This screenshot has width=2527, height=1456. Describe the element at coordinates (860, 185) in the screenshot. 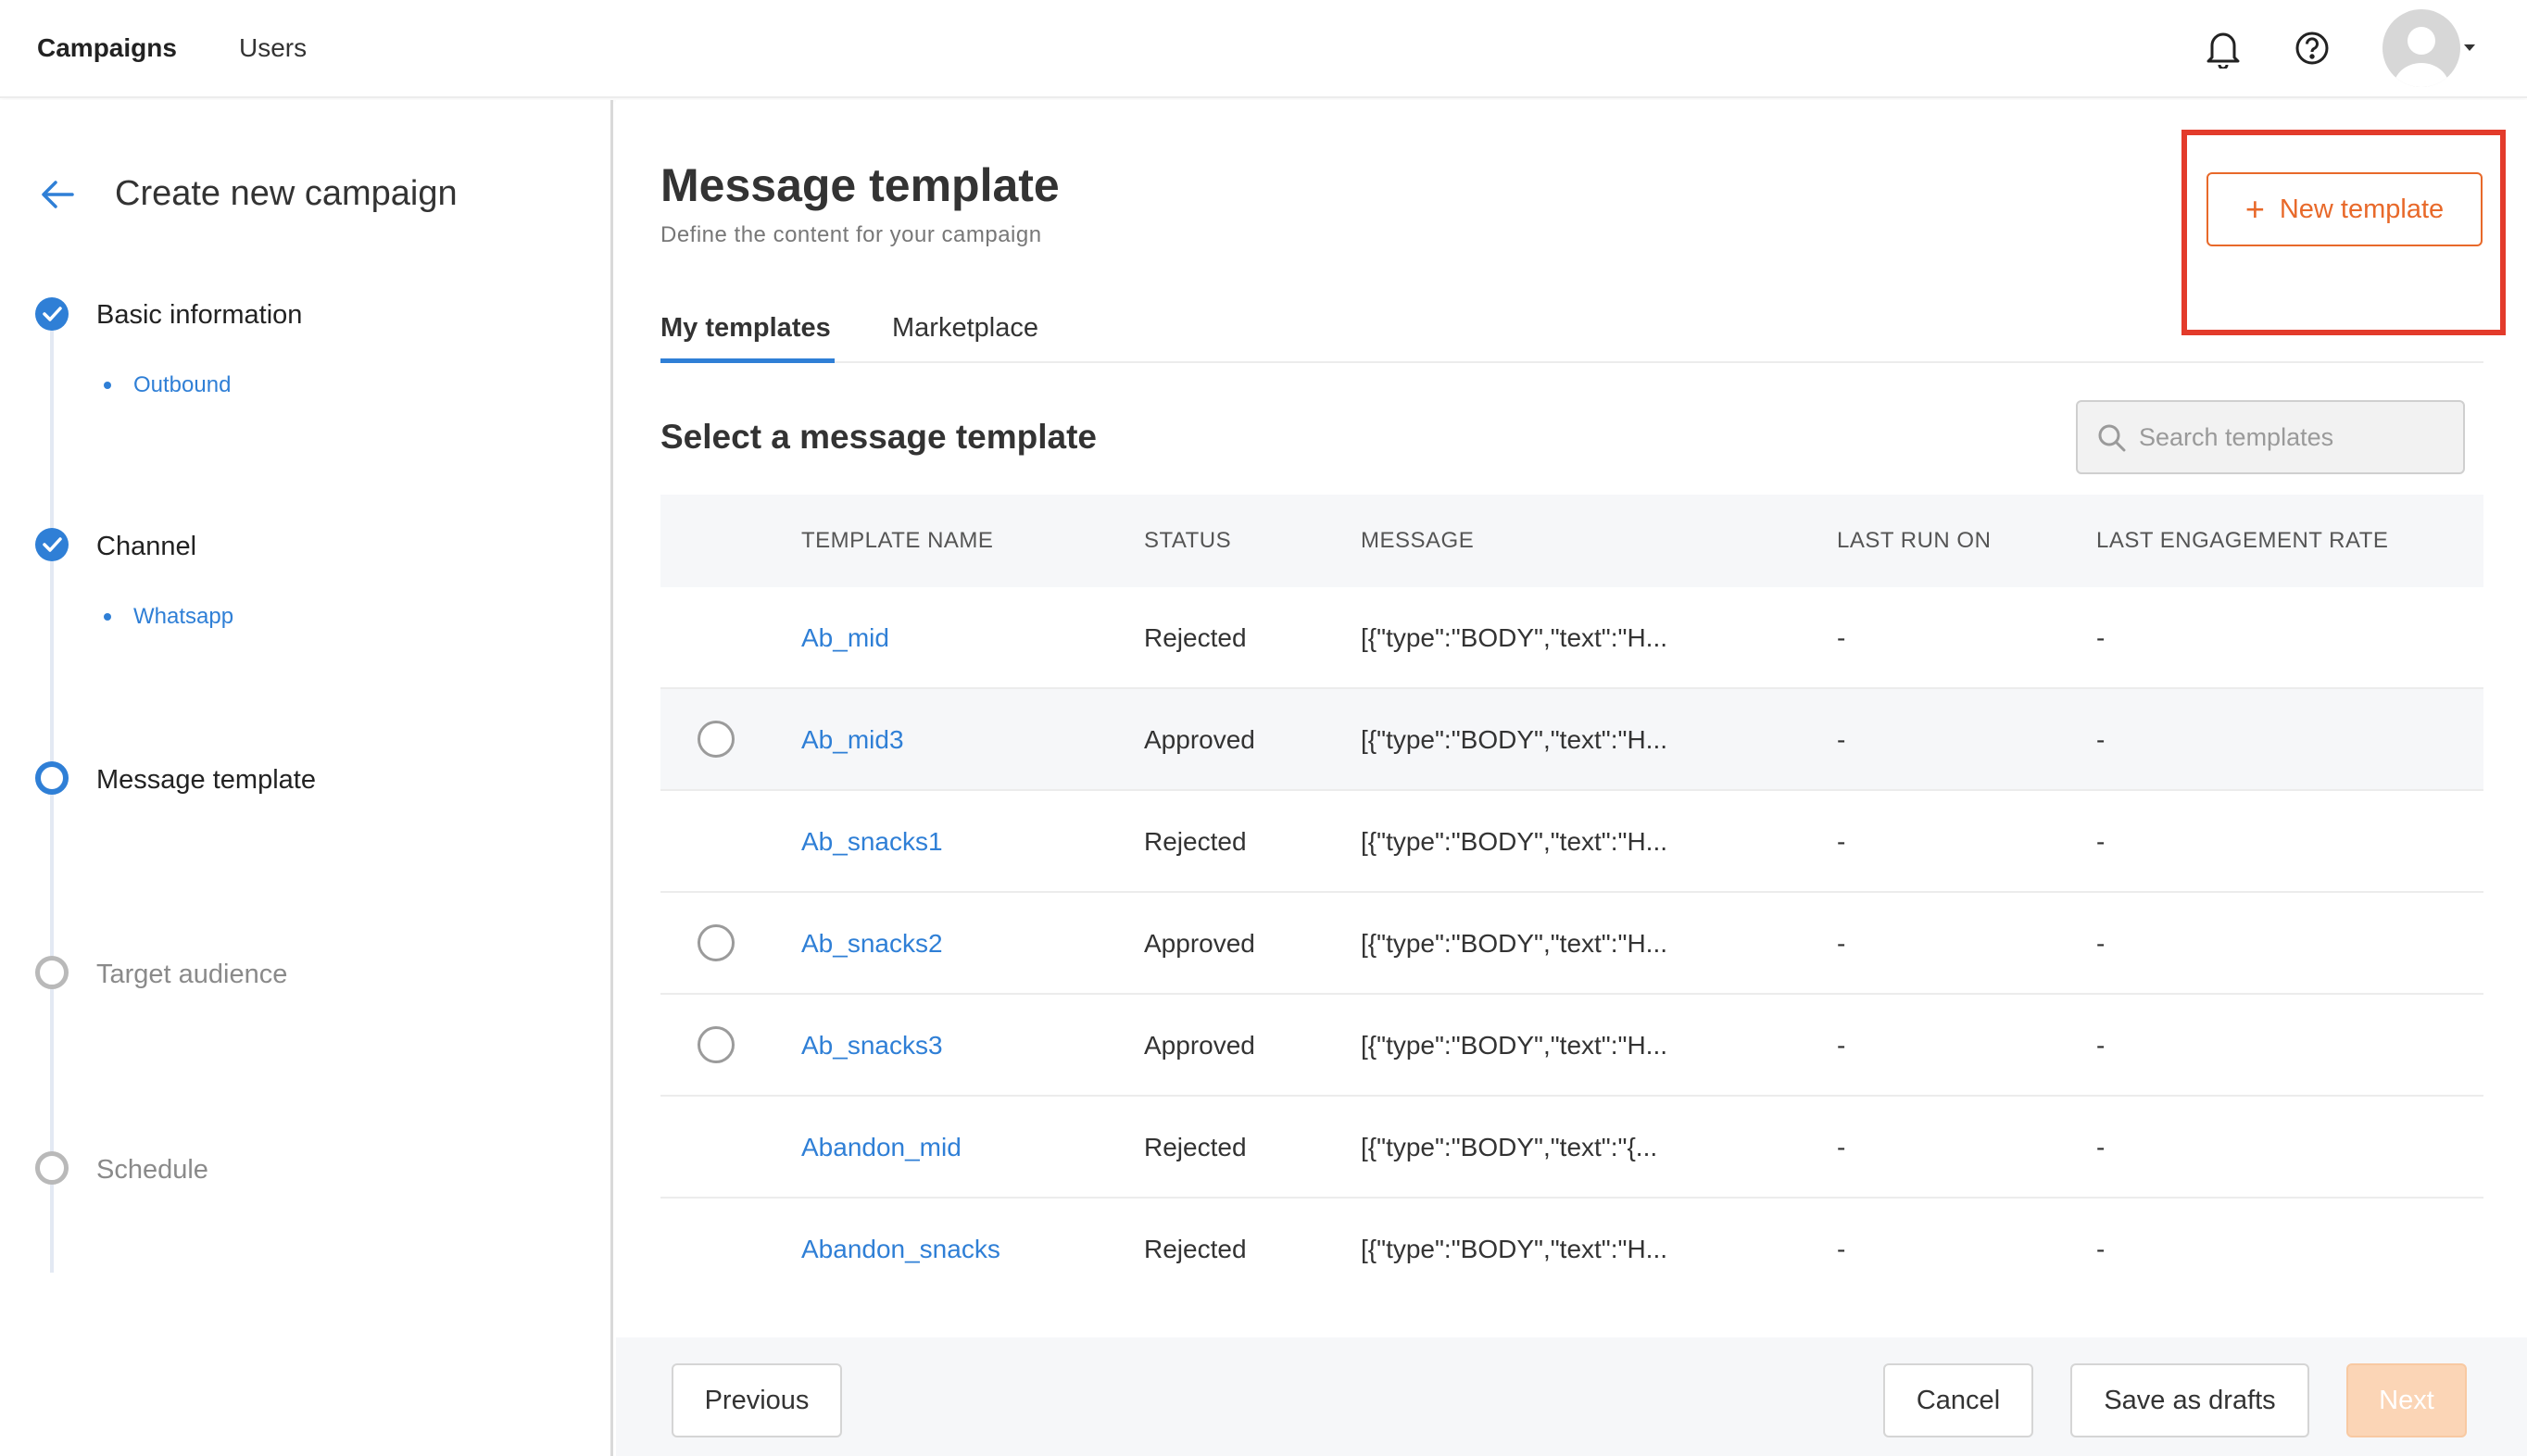

I see `page-title: Message template` at that location.